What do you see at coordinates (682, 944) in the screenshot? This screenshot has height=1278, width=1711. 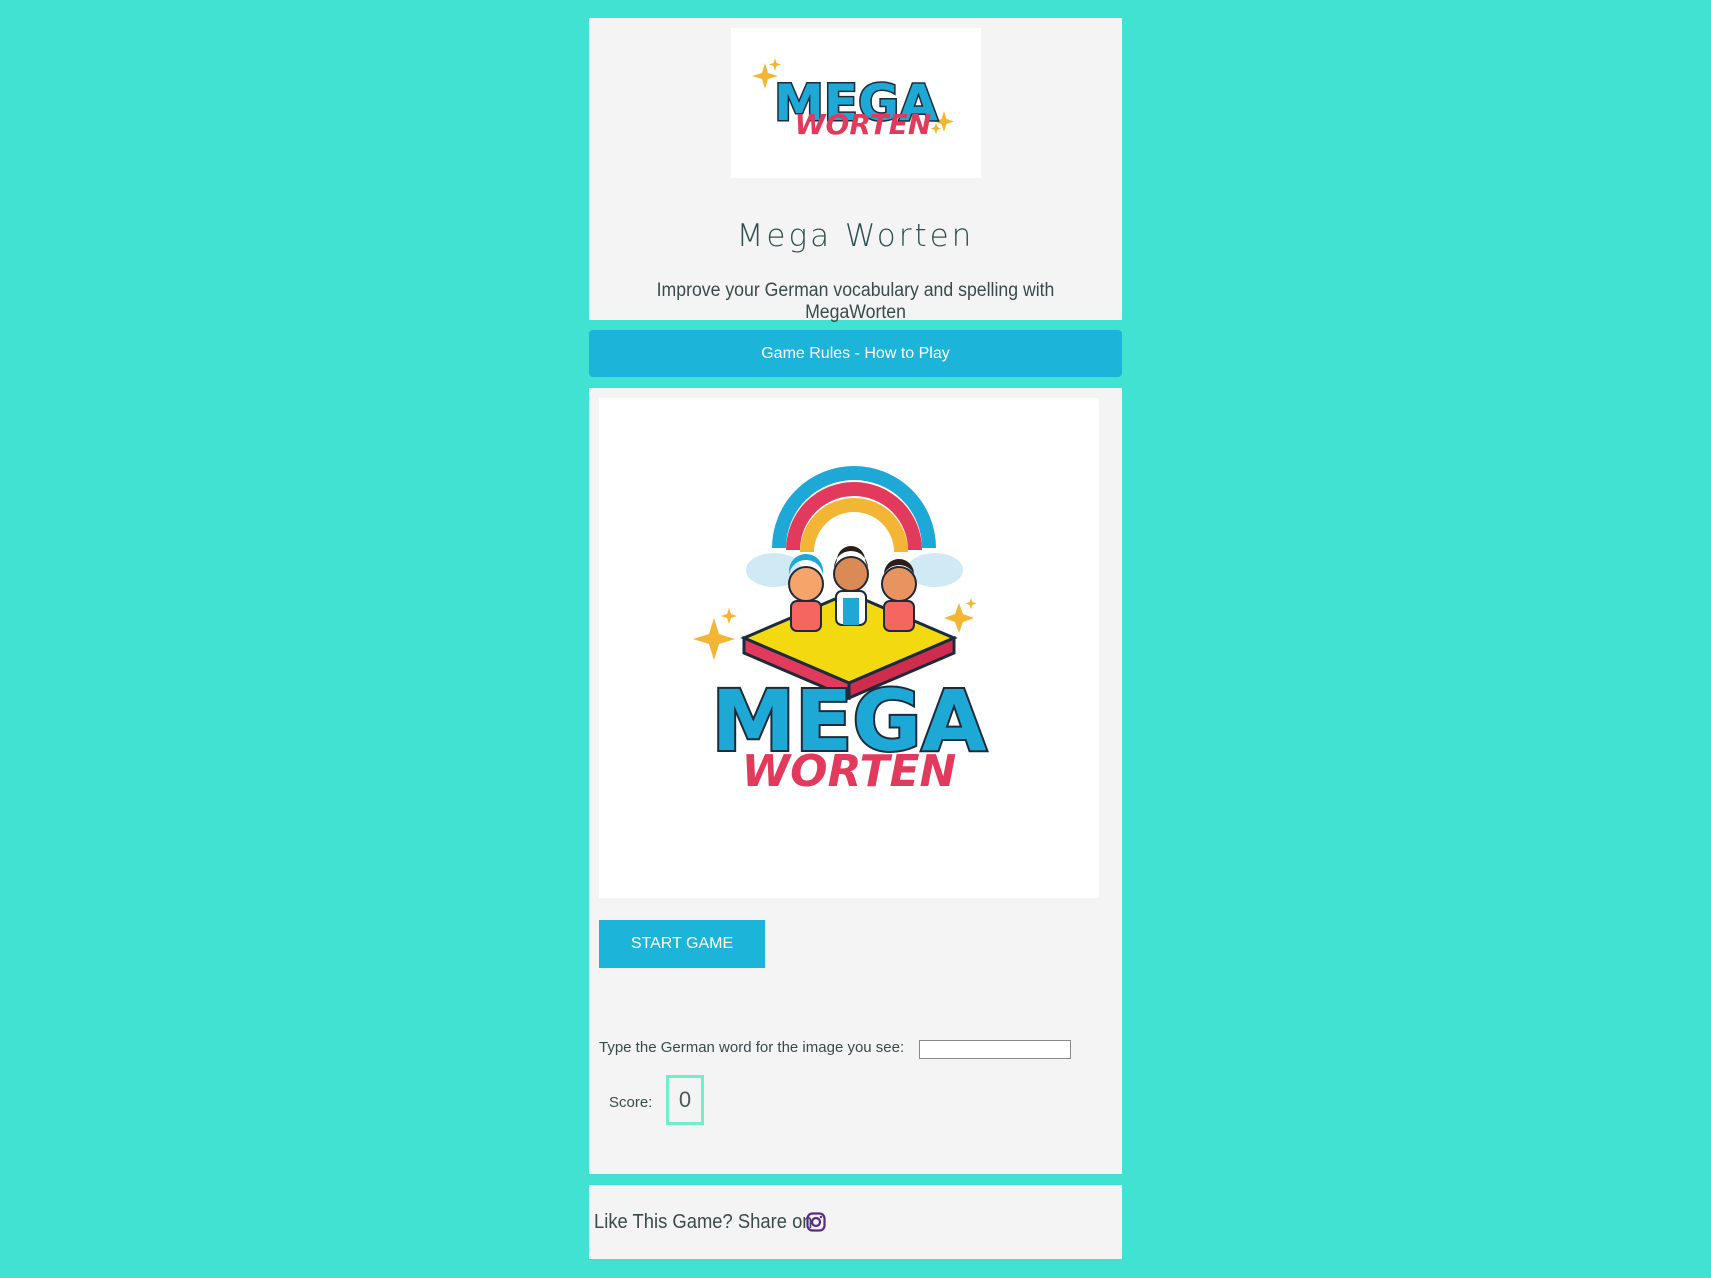 I see `start-game-button: START GAME` at bounding box center [682, 944].